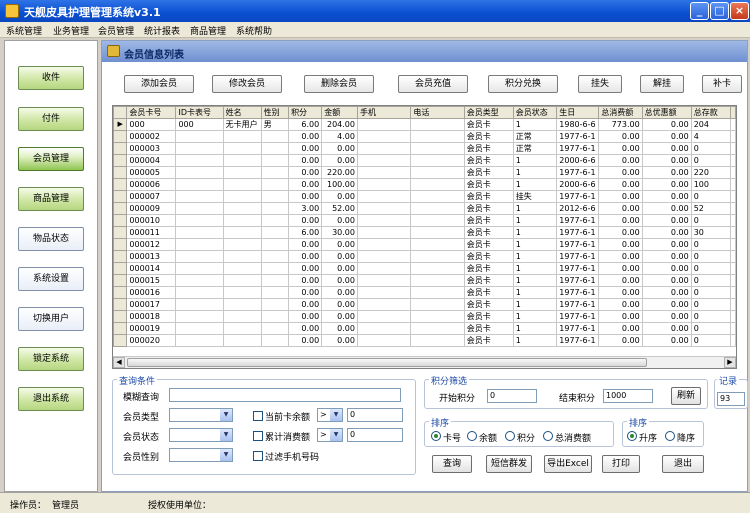  I want to click on consume-checkbox, so click(258, 436).